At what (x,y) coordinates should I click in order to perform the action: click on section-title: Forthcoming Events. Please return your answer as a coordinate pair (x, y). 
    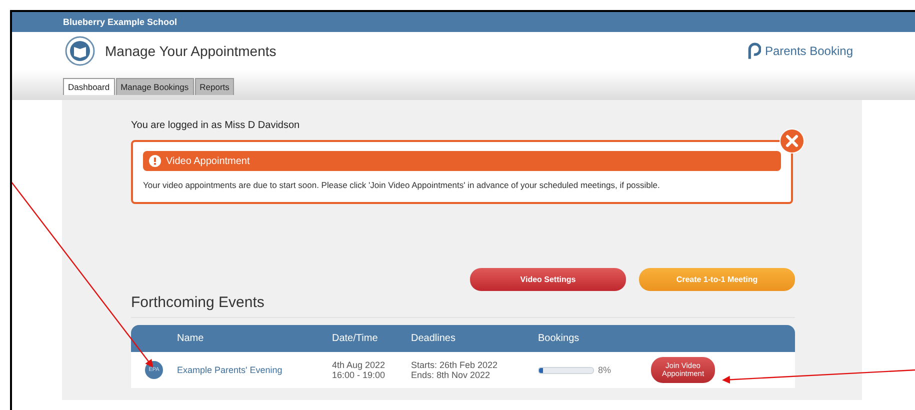
    Looking at the image, I should click on (463, 306).